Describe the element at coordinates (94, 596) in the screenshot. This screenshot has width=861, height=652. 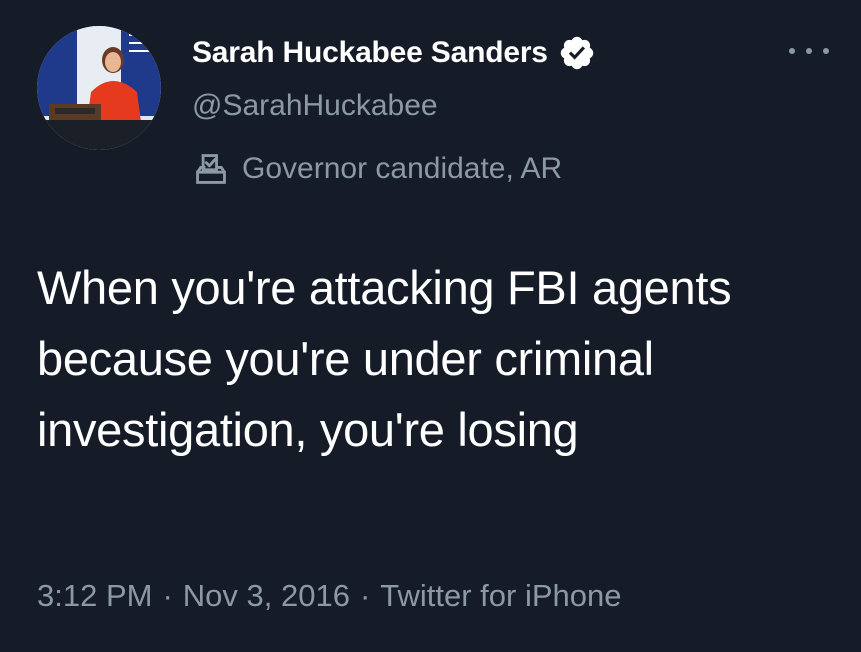
I see `tweet-time: 3:12 PM` at that location.